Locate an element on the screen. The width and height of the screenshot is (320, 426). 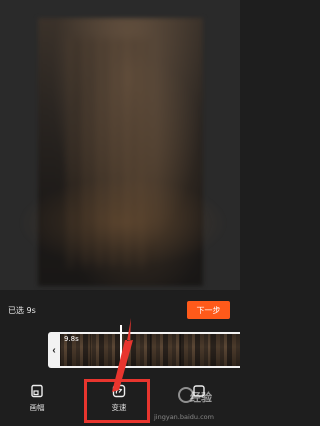
watermark-url: jingyan.baidu.com is located at coordinates (184, 417).